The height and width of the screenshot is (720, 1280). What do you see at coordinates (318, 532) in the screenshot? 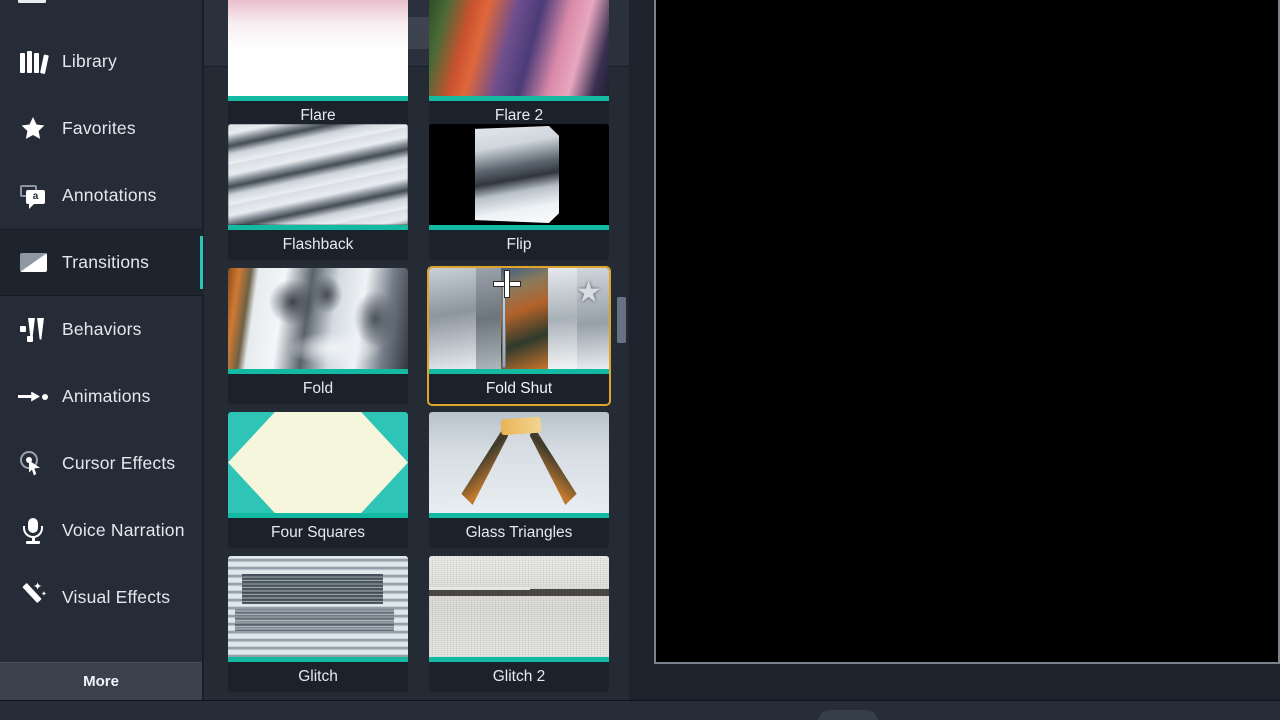
I see `transition-tile-label: Four Squares` at bounding box center [318, 532].